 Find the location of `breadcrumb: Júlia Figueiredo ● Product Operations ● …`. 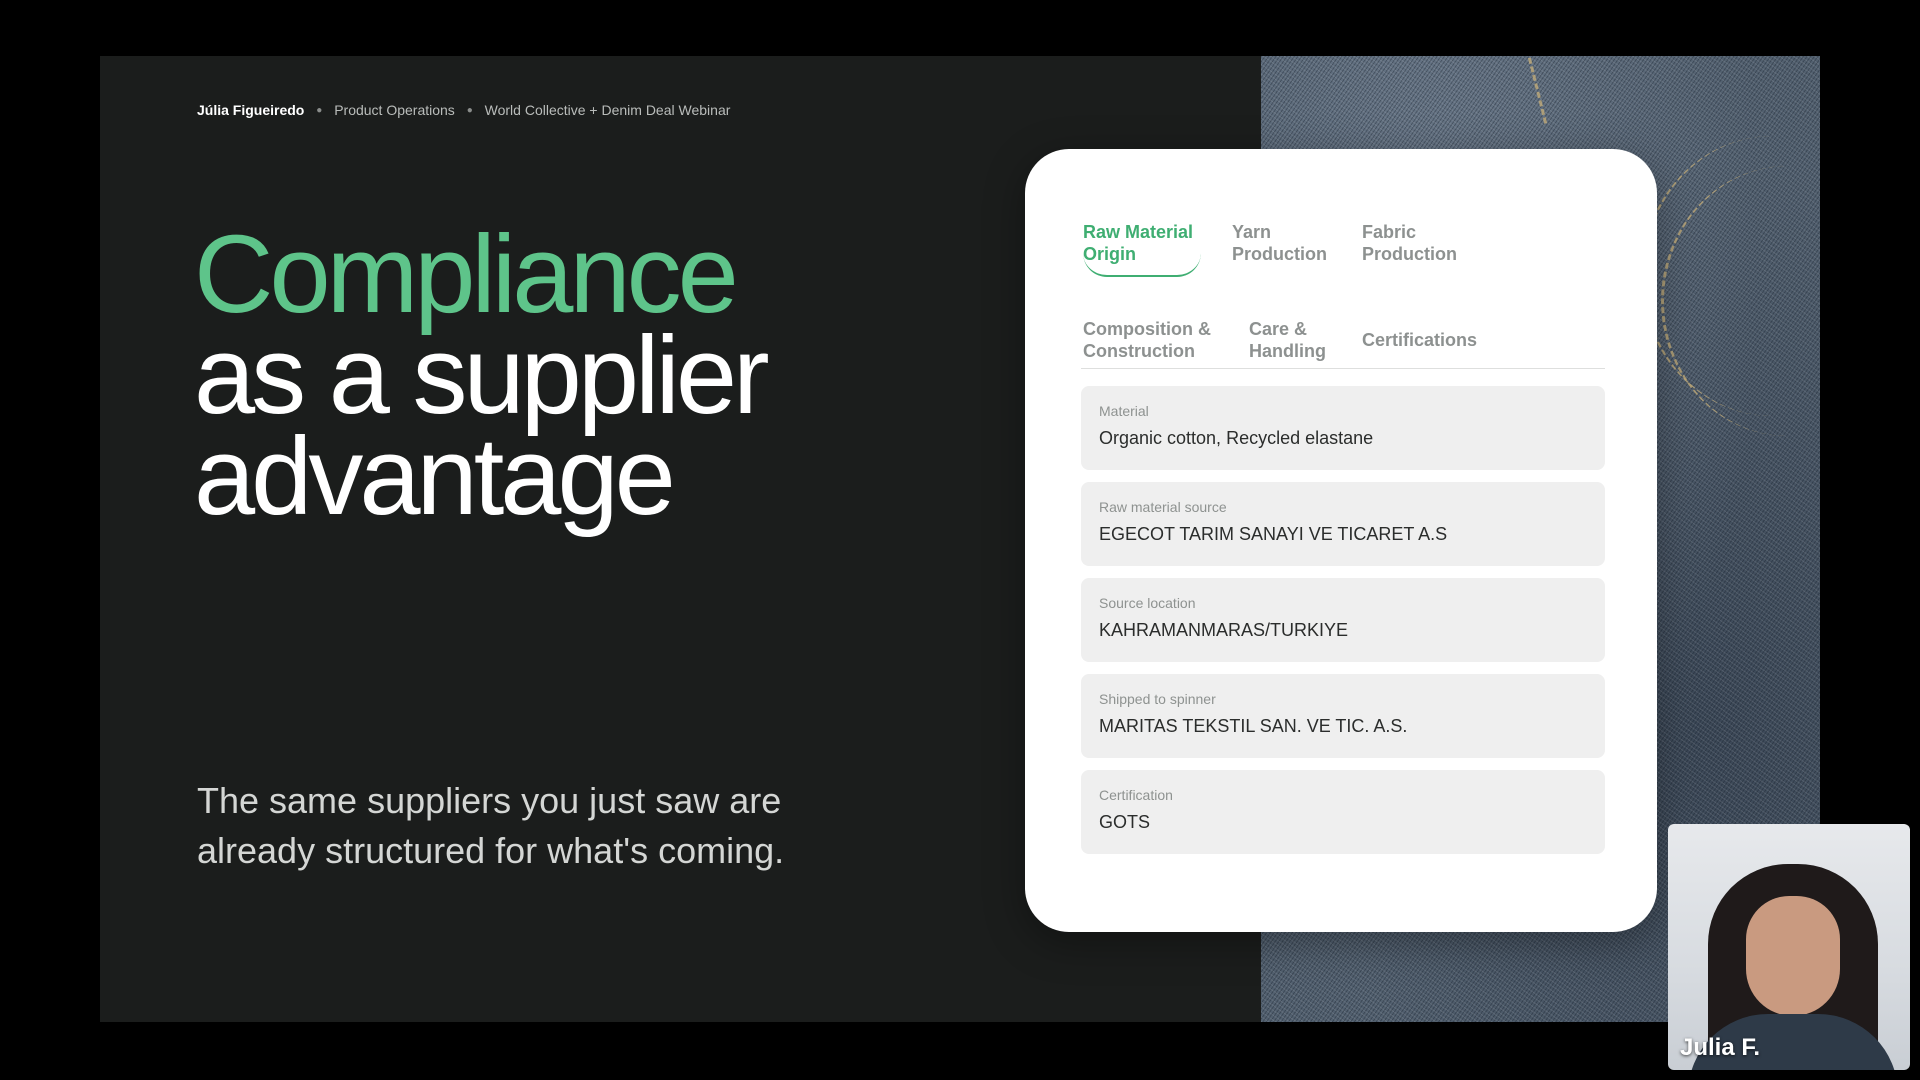

breadcrumb: Júlia Figueiredo ● Product Operations ● … is located at coordinates (463, 110).